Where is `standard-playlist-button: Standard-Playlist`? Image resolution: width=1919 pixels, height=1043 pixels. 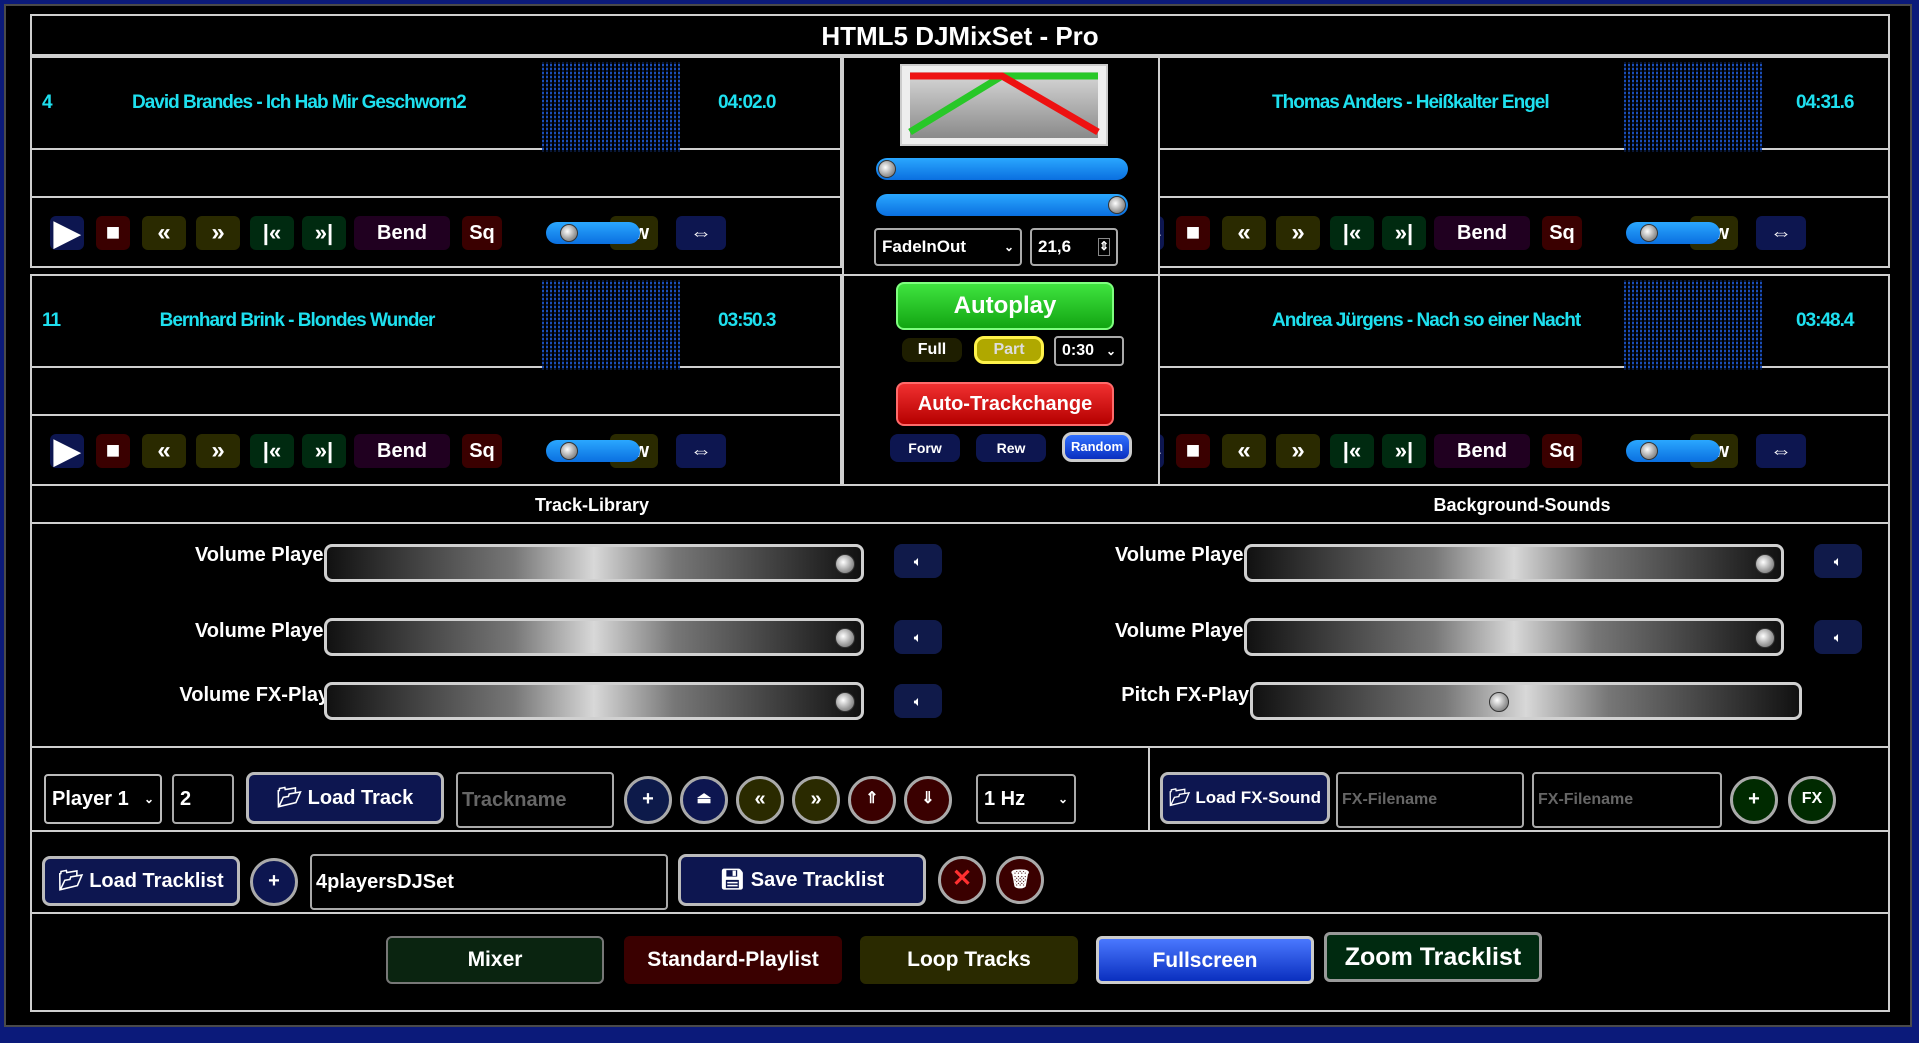
standard-playlist-button: Standard-Playlist is located at coordinates (733, 960).